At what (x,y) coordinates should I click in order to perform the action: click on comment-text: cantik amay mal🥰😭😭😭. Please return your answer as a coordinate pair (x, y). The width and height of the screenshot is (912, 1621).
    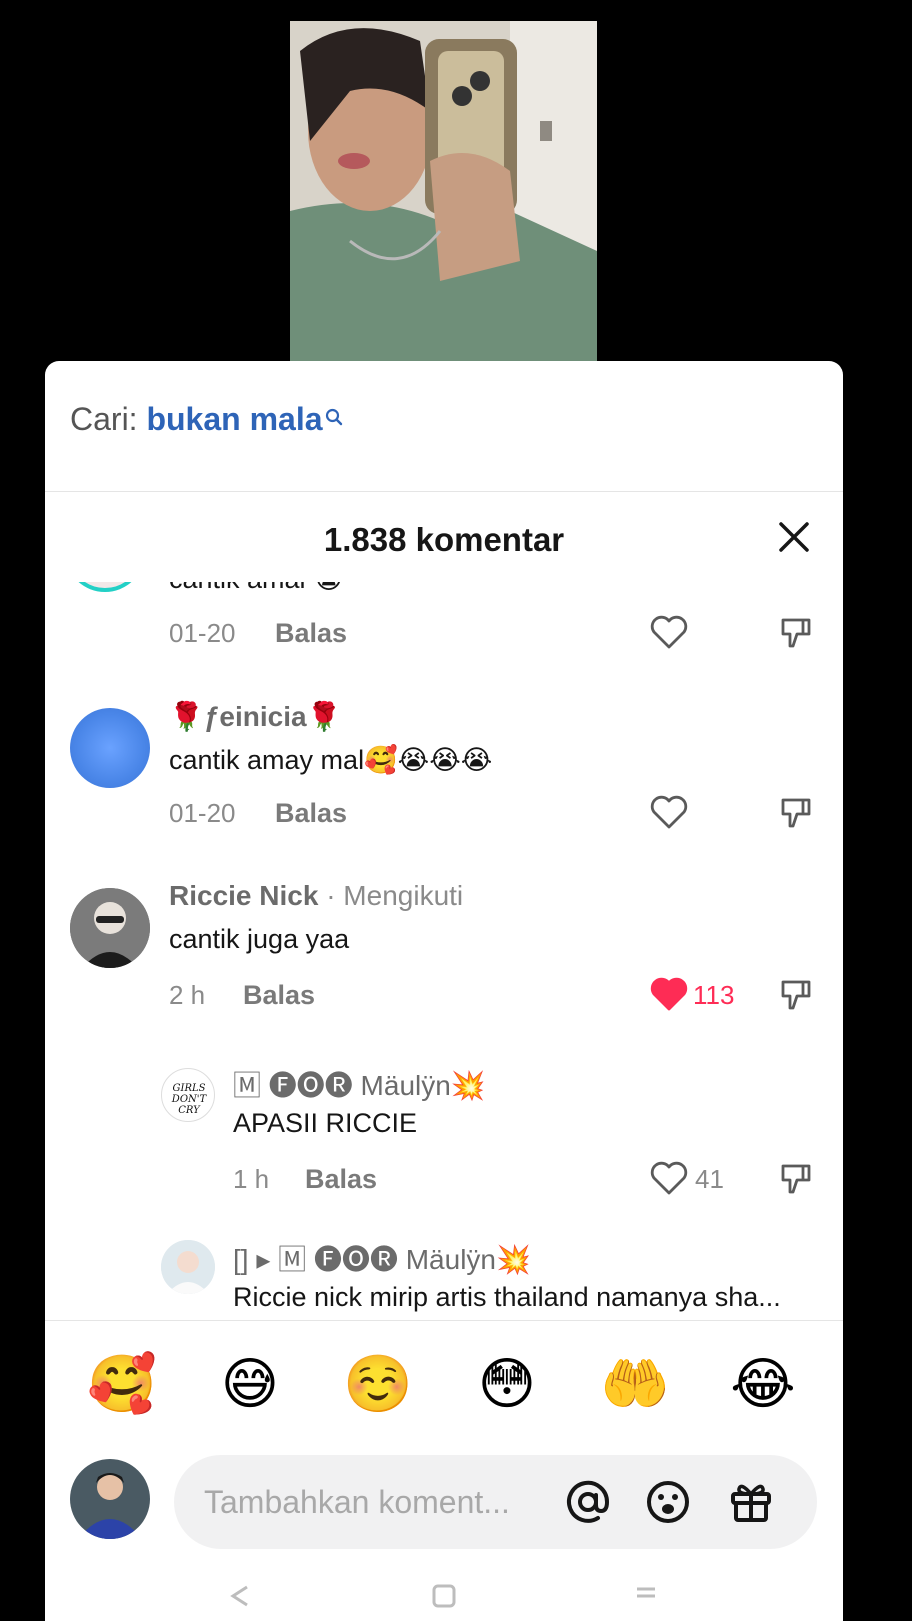
    Looking at the image, I should click on (331, 760).